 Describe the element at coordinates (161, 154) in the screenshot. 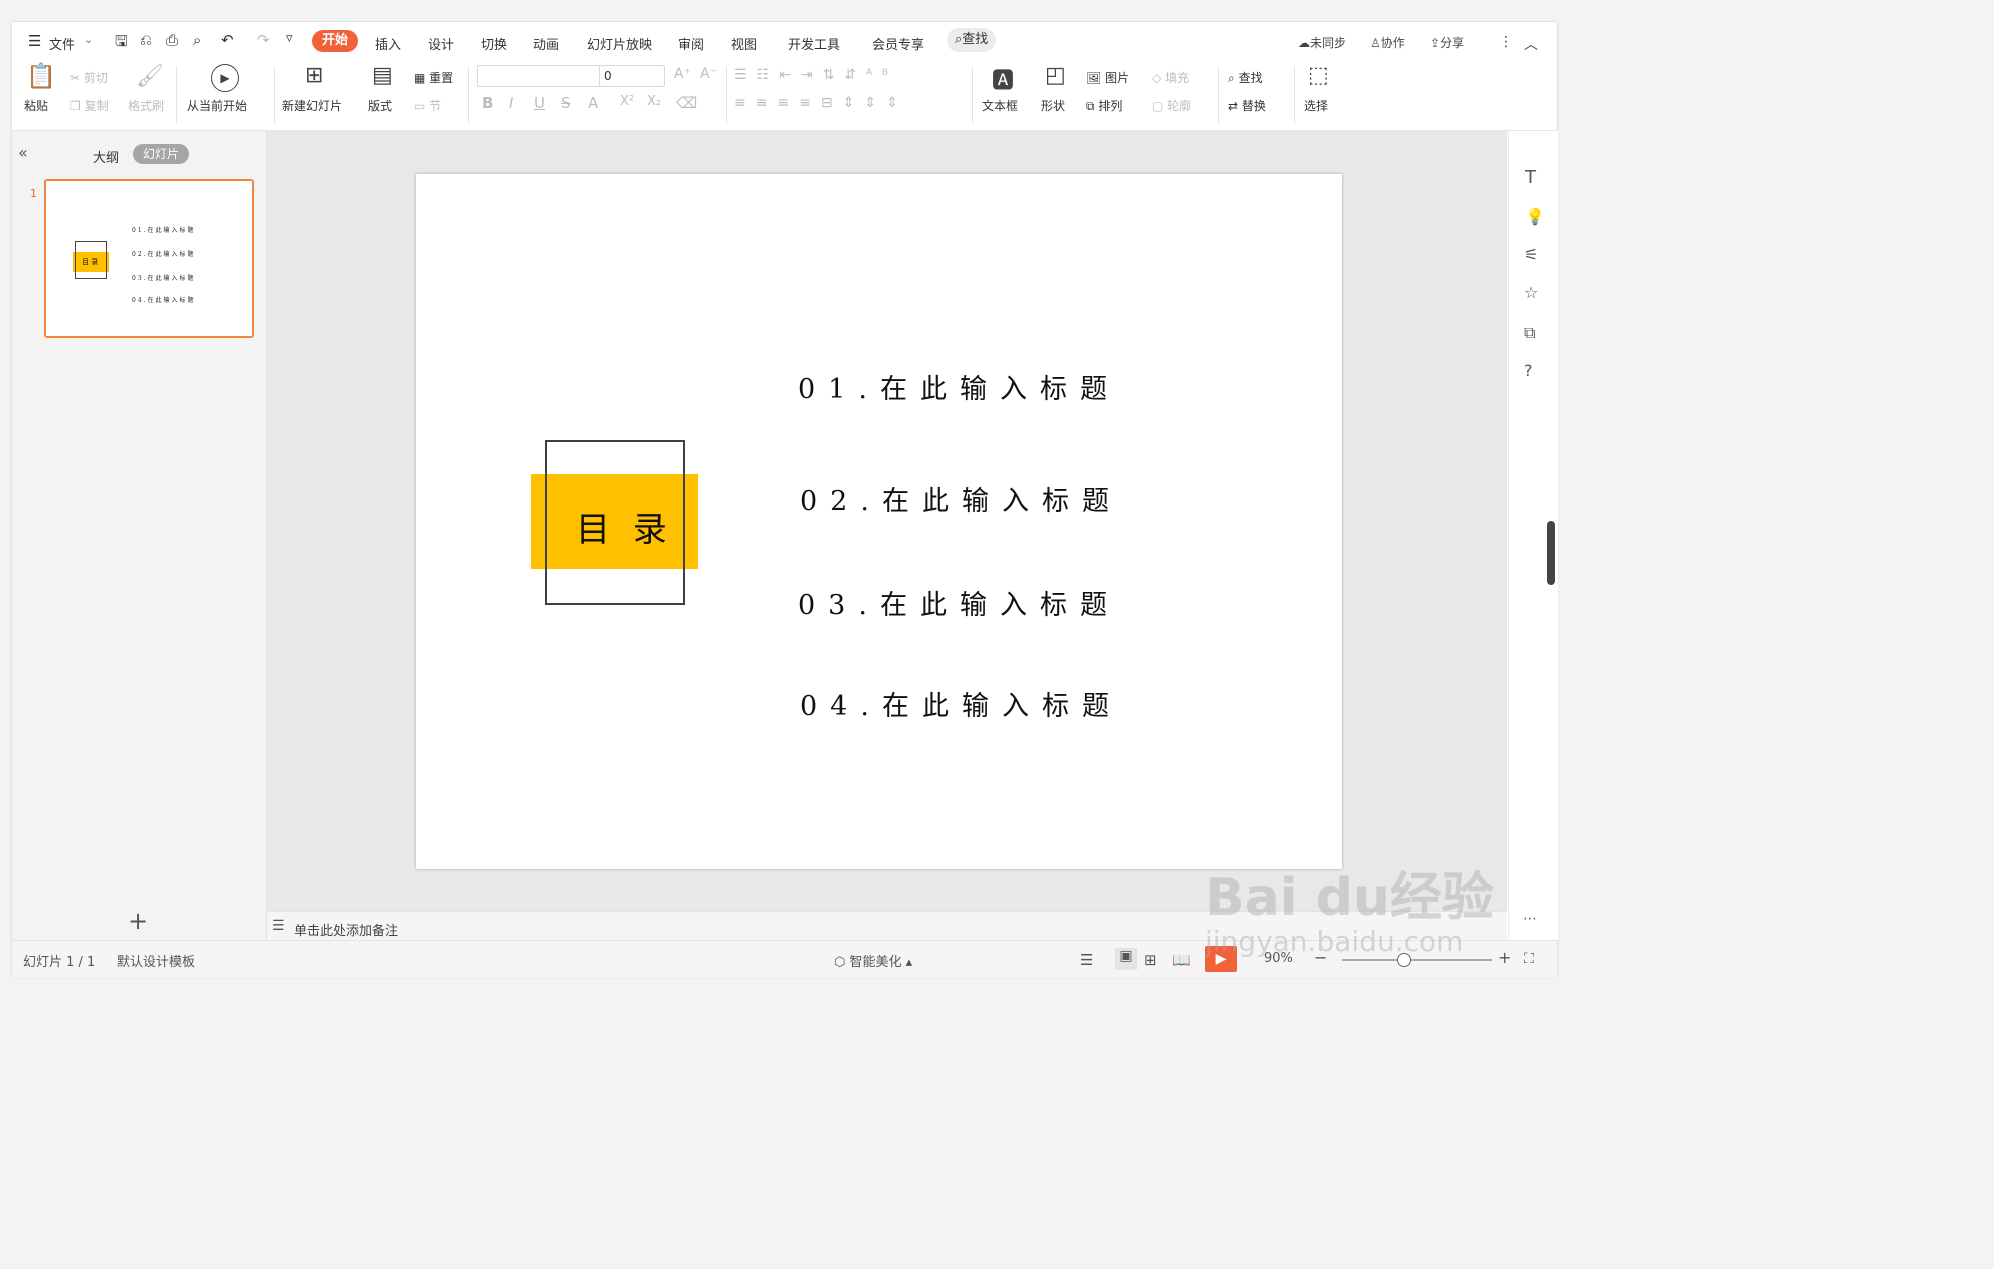

I see `tab-slides: 幻灯片` at that location.